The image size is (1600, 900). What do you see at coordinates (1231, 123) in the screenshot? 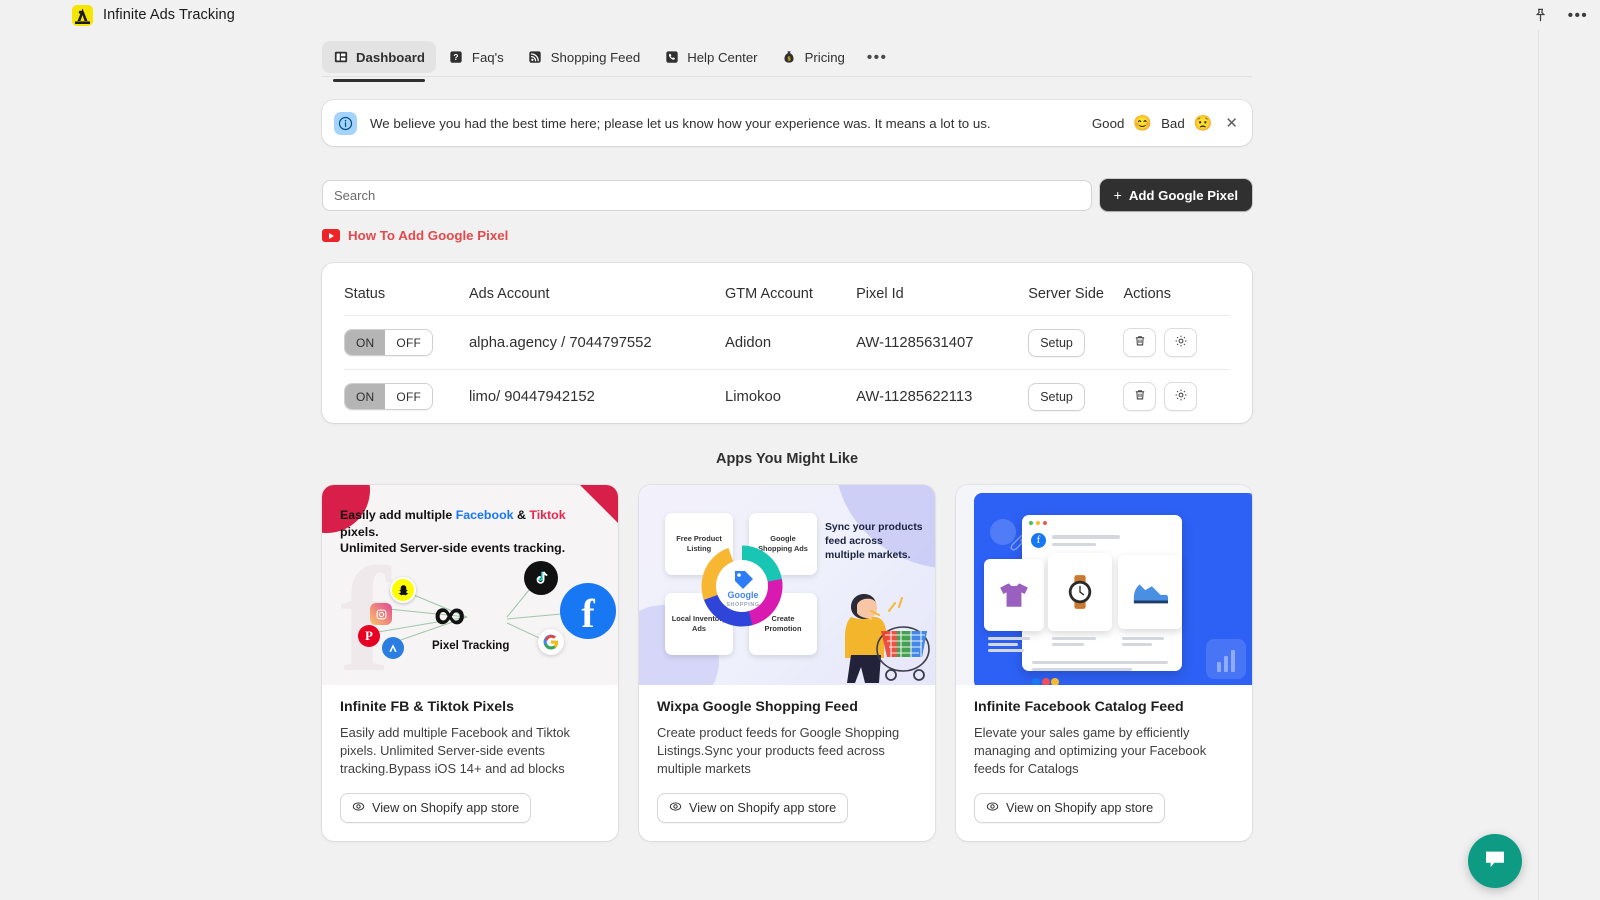
I see `close-icon: ✕` at bounding box center [1231, 123].